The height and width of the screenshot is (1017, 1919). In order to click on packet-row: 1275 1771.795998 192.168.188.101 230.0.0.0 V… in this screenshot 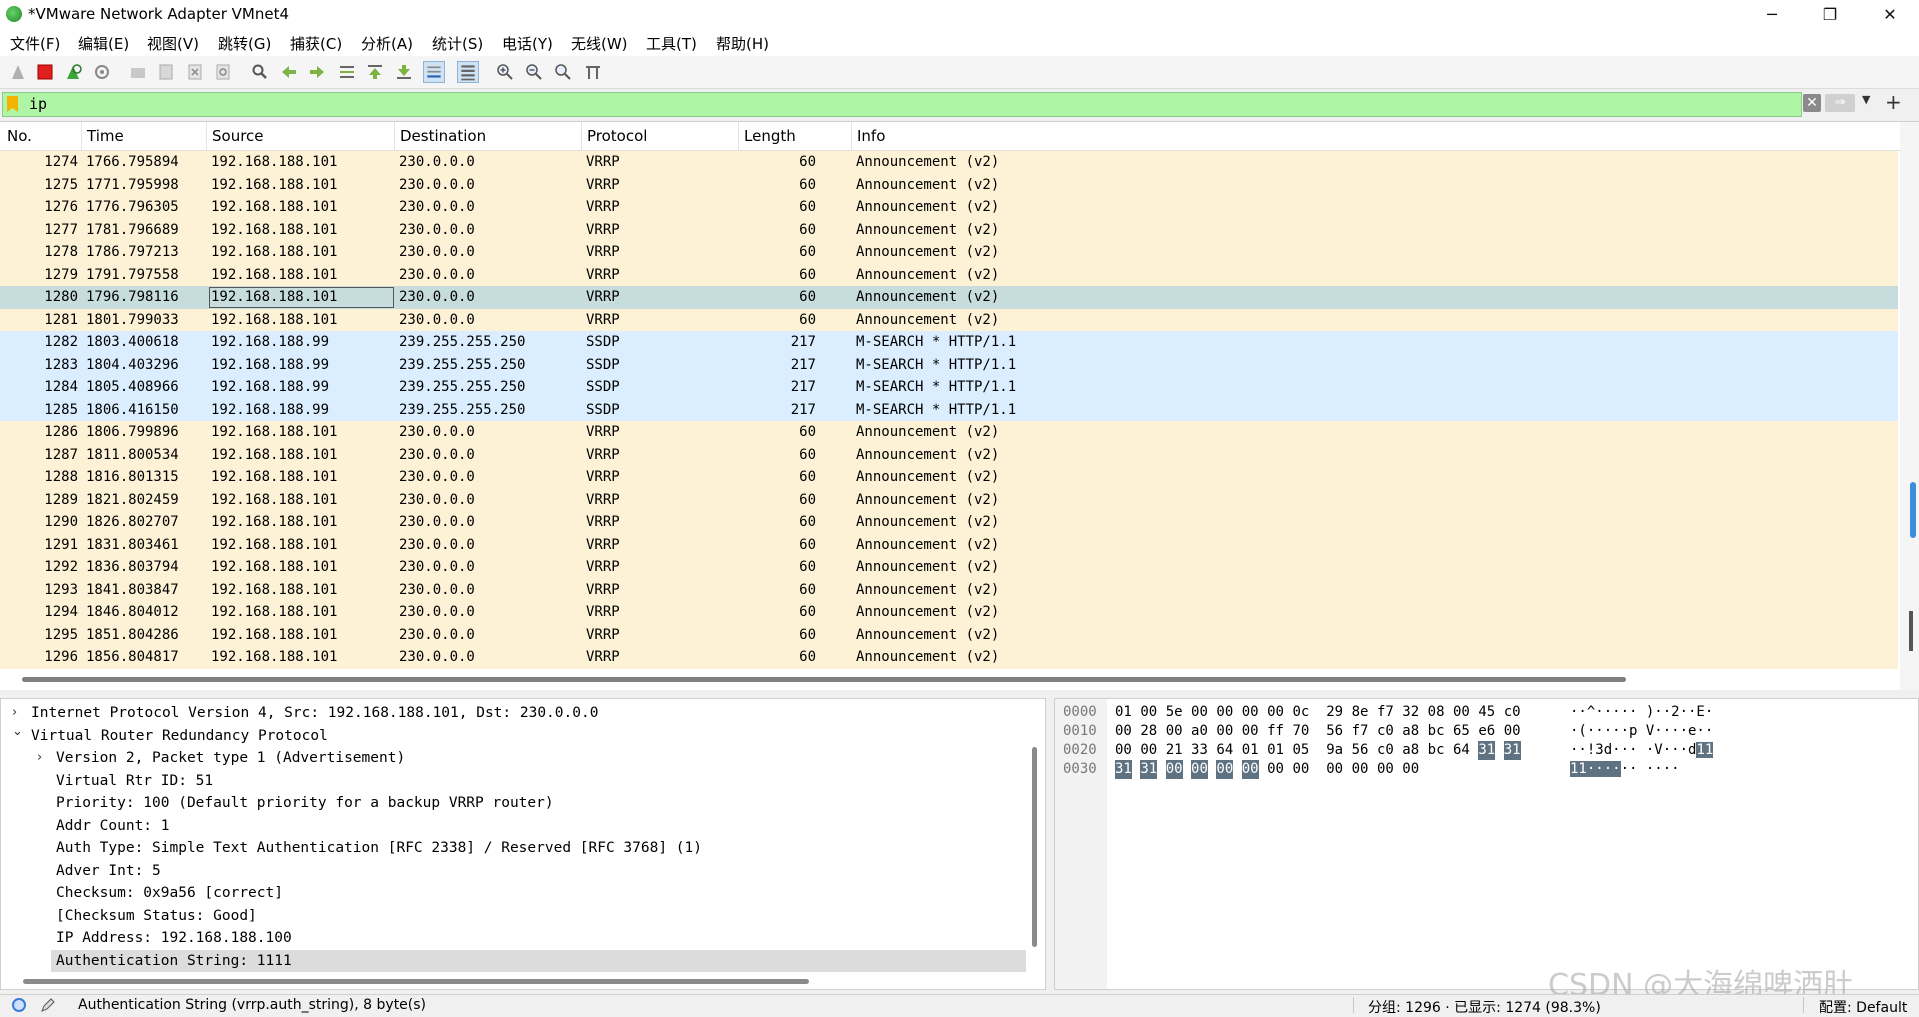, I will do `click(949, 184)`.